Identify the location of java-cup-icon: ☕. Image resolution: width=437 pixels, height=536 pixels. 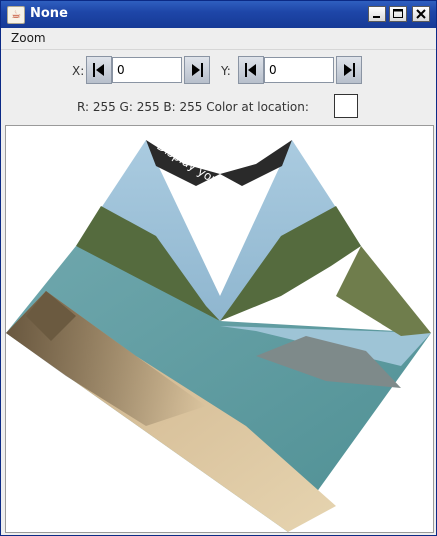
(16, 15).